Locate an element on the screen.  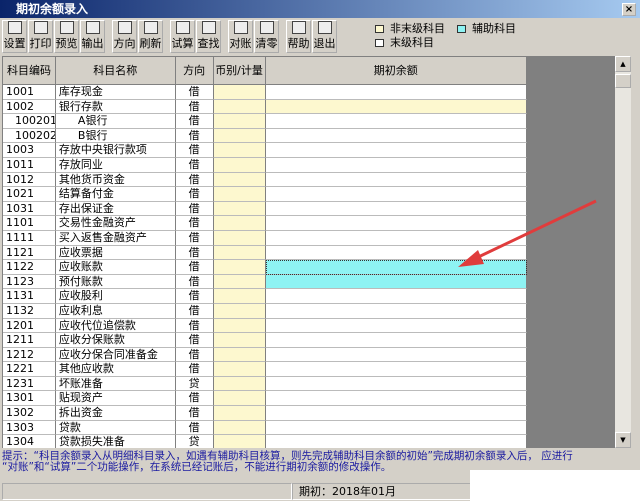
status-bar: 期初：2018年01月 is located at coordinates (237, 491).